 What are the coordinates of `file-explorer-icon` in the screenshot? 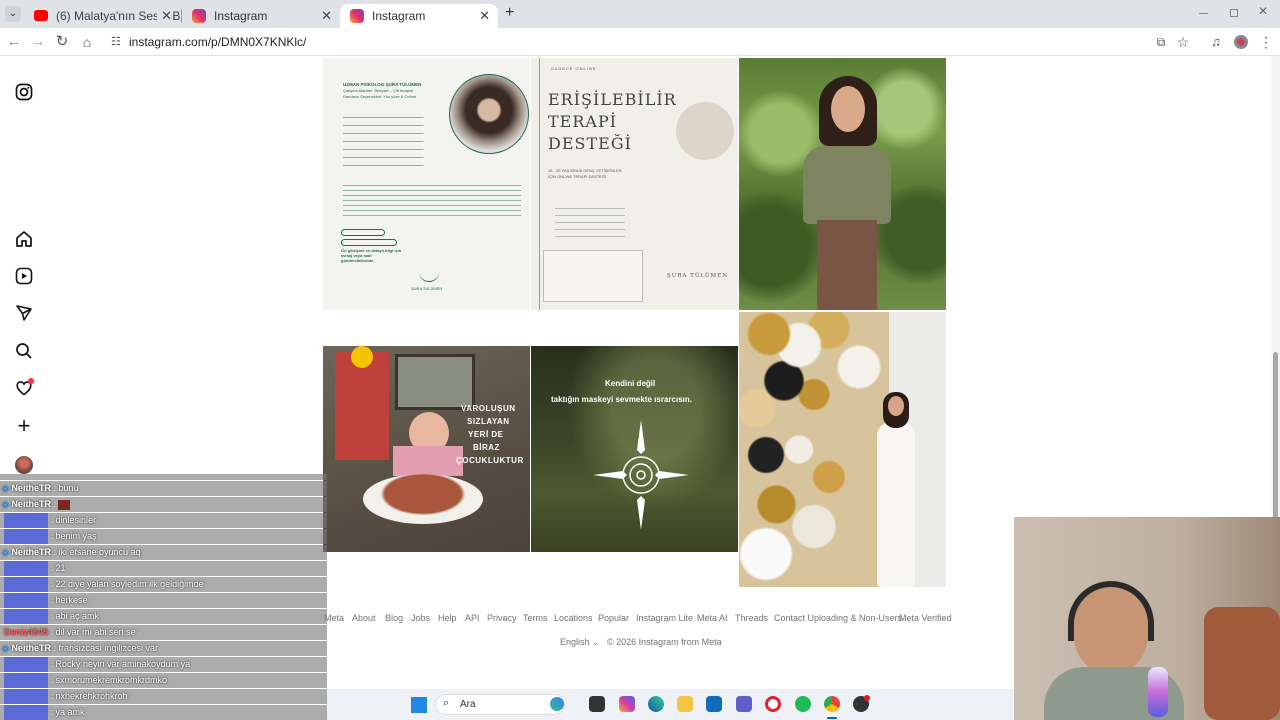 It's located at (685, 704).